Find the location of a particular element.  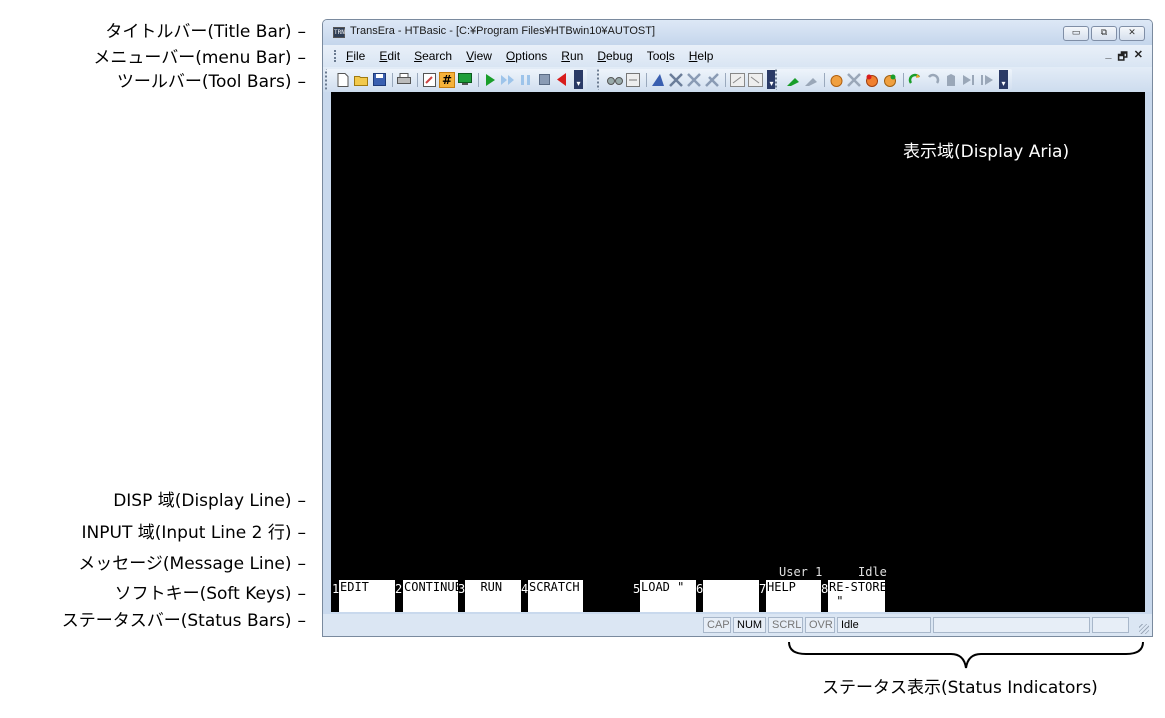

tool-icon is located at coordinates (658, 80).